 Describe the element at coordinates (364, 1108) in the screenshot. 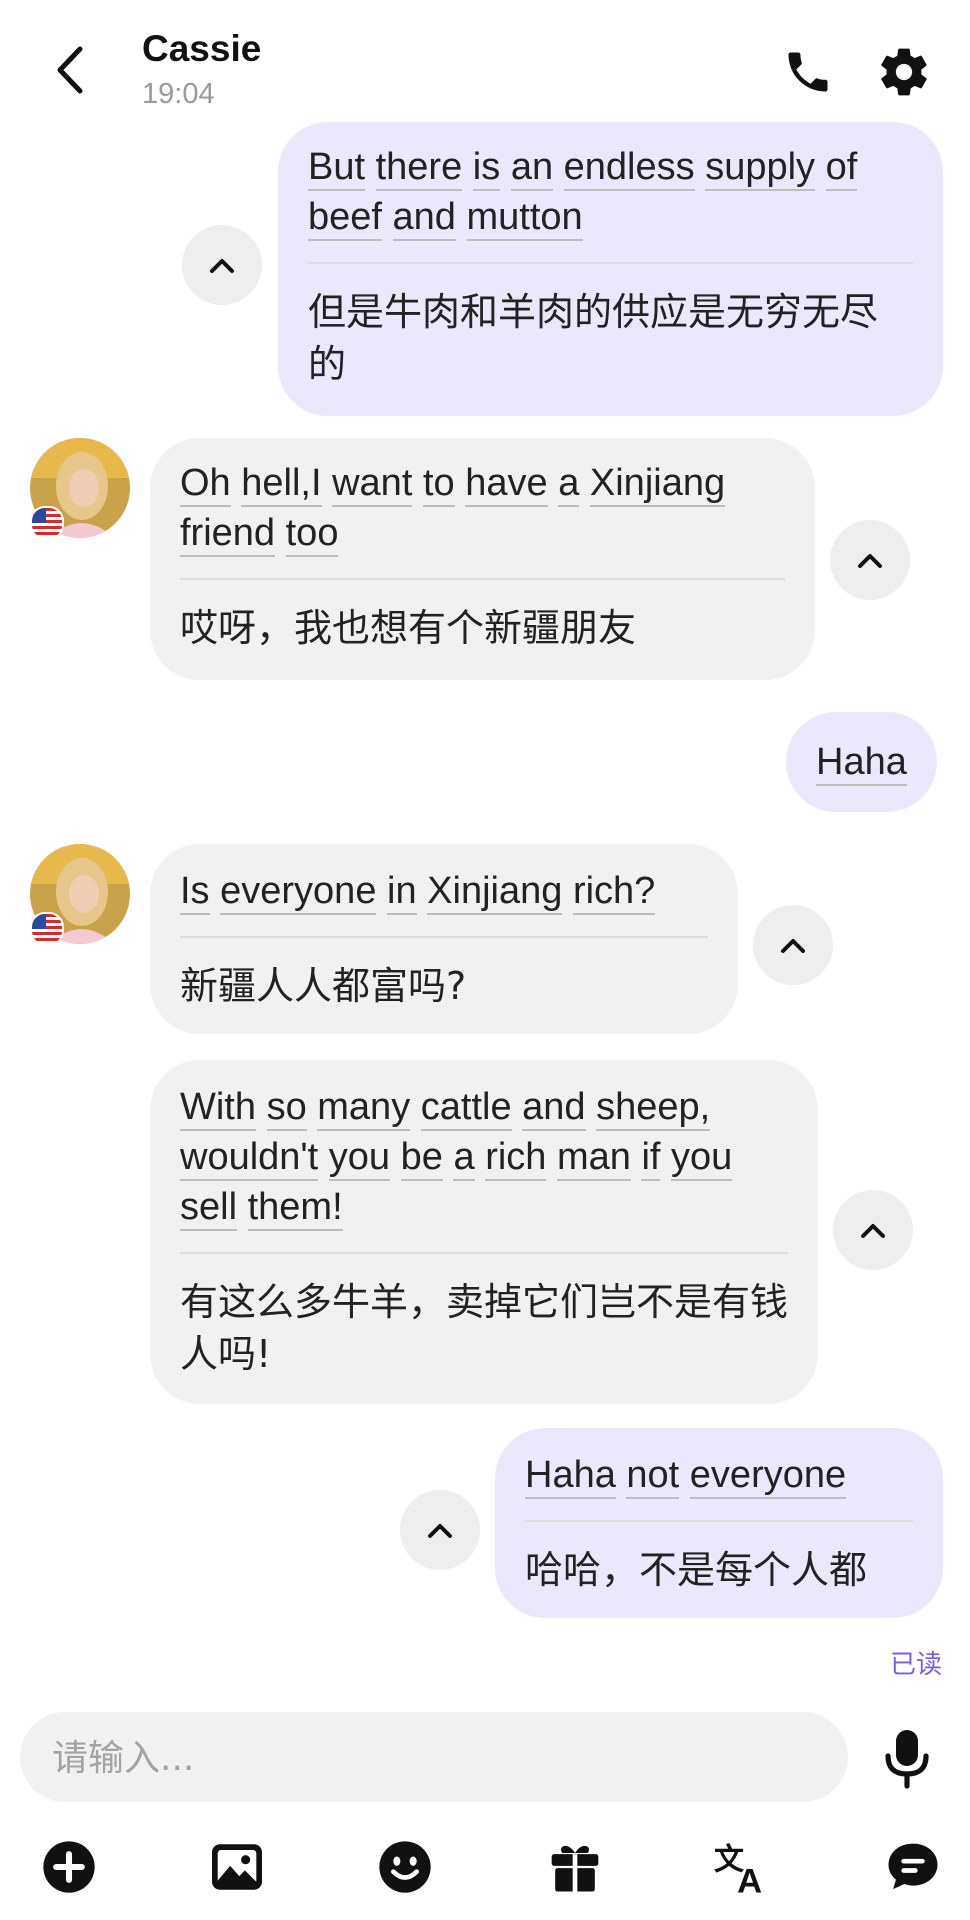

I see `word-token: many` at that location.